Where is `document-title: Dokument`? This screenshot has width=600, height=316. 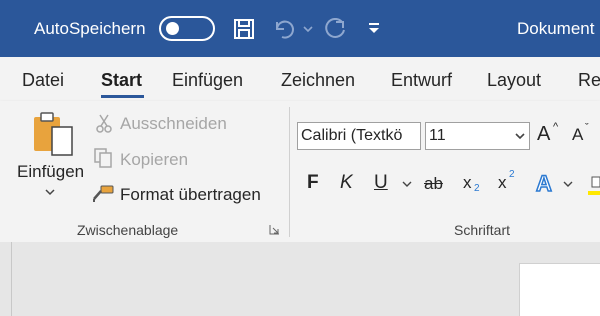 document-title: Dokument is located at coordinates (556, 28).